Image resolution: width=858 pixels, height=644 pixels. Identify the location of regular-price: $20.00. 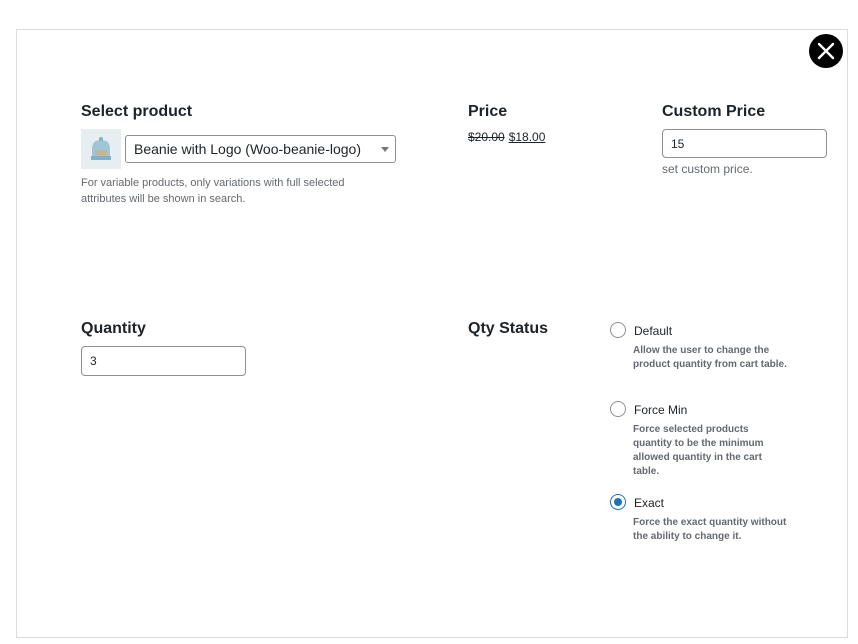
(486, 137).